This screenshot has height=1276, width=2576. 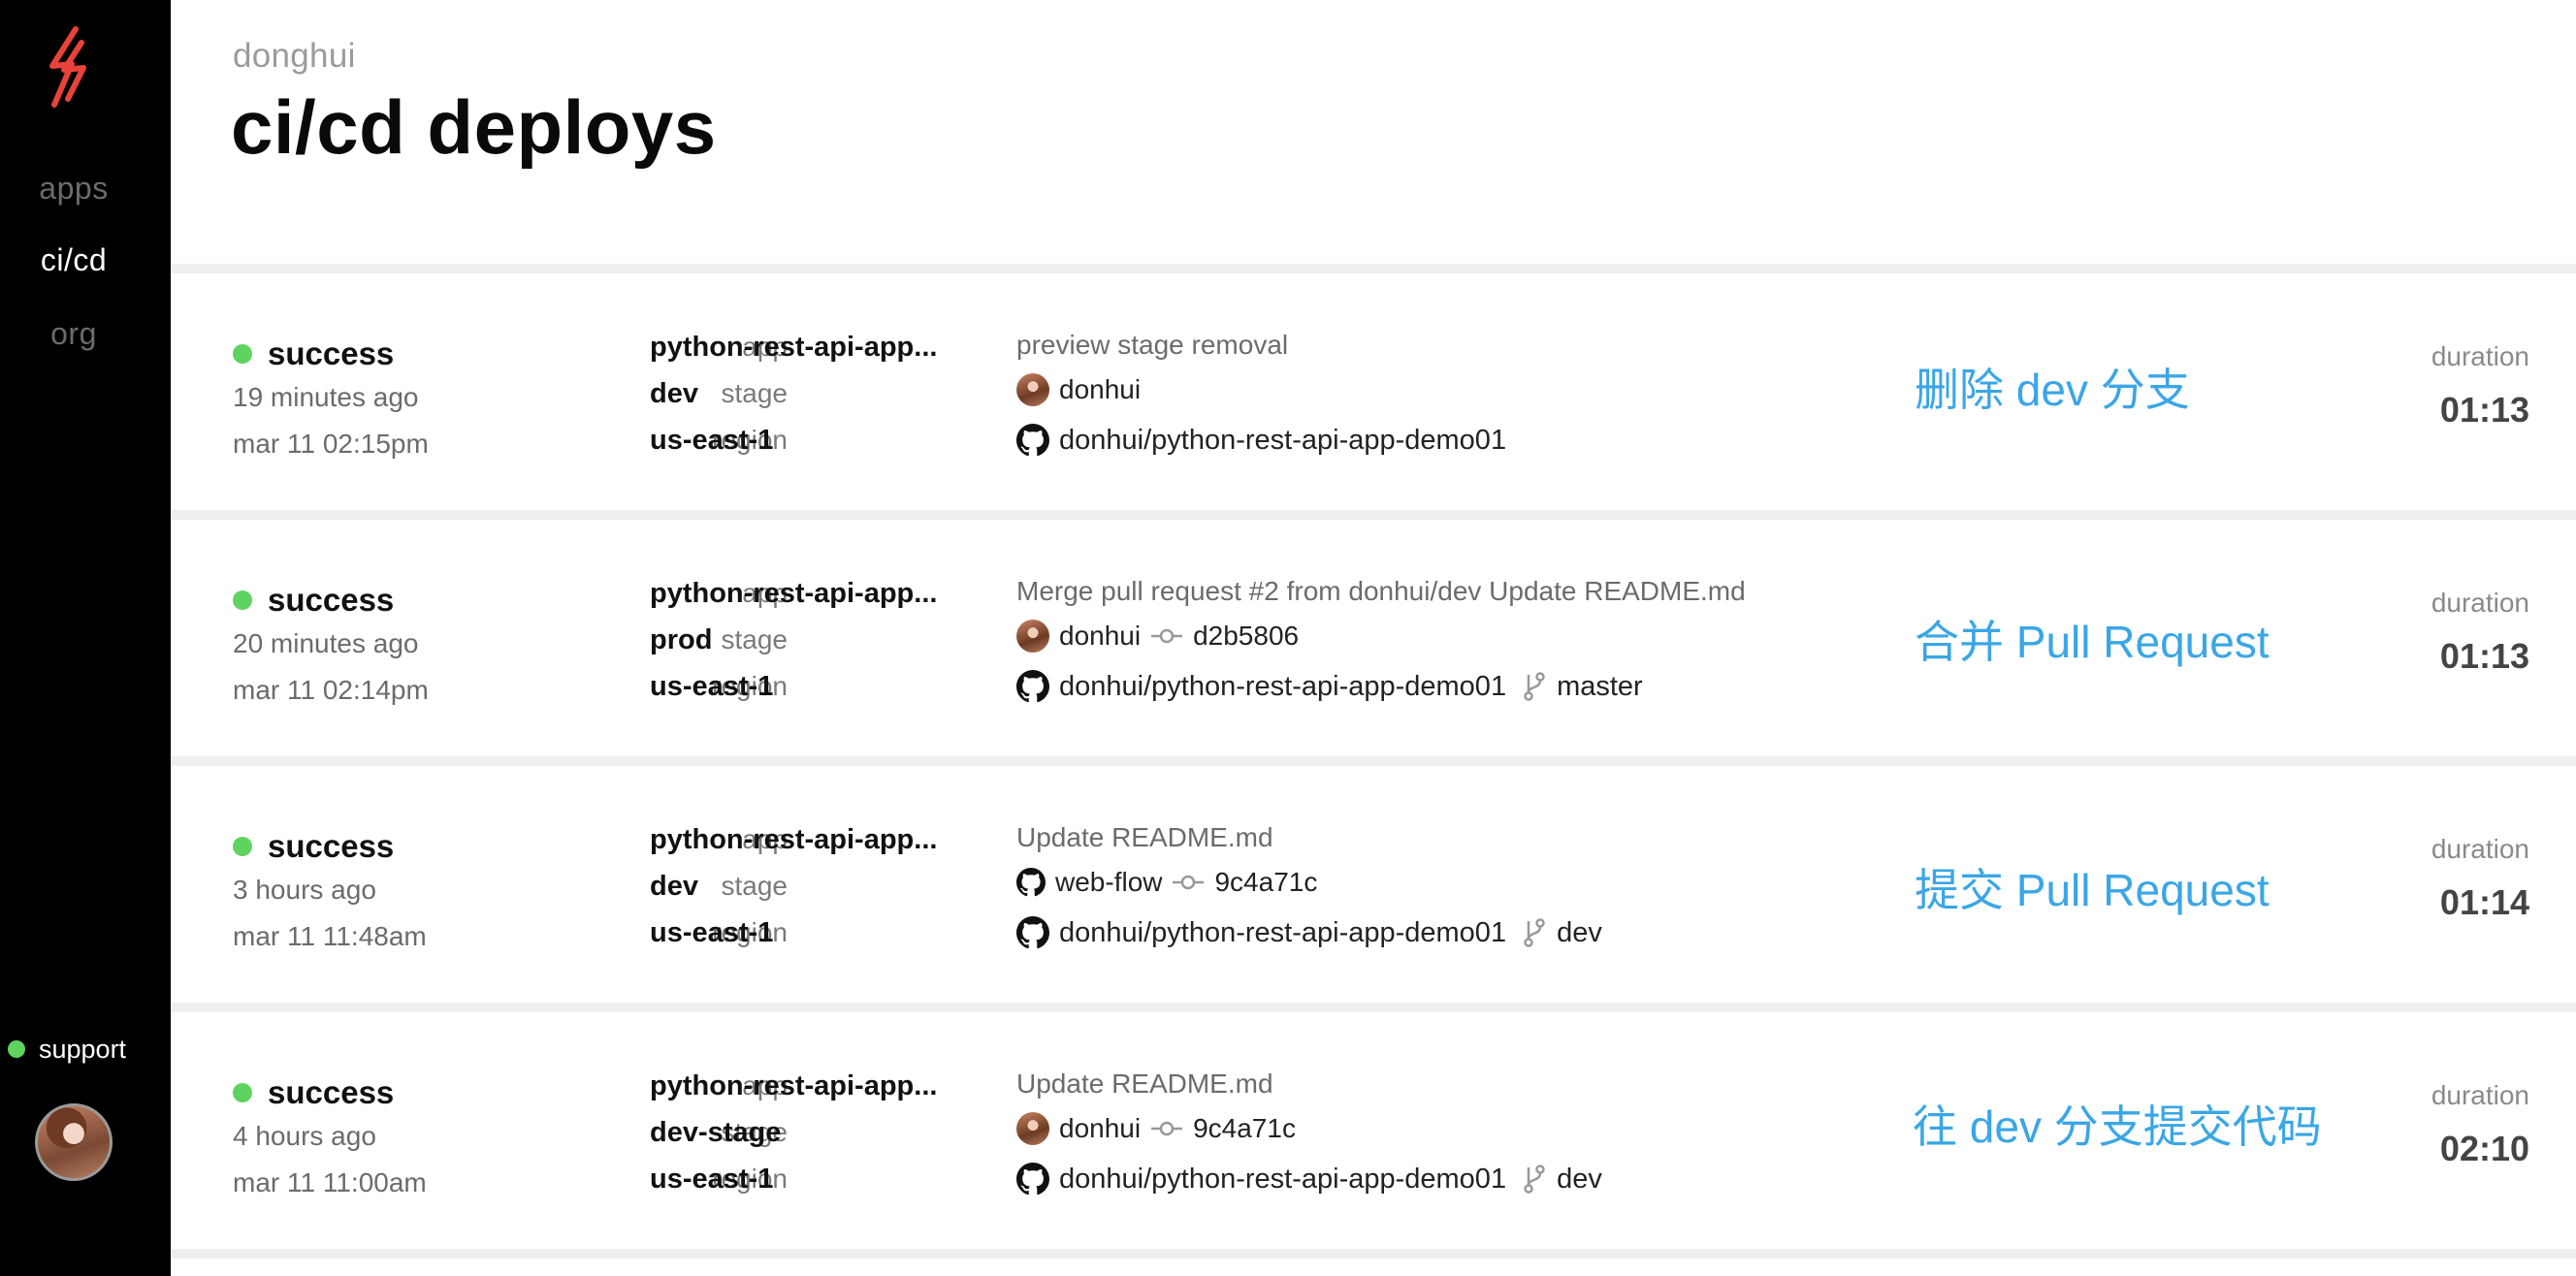 I want to click on relative-time: 20 minutes ago, so click(x=326, y=643).